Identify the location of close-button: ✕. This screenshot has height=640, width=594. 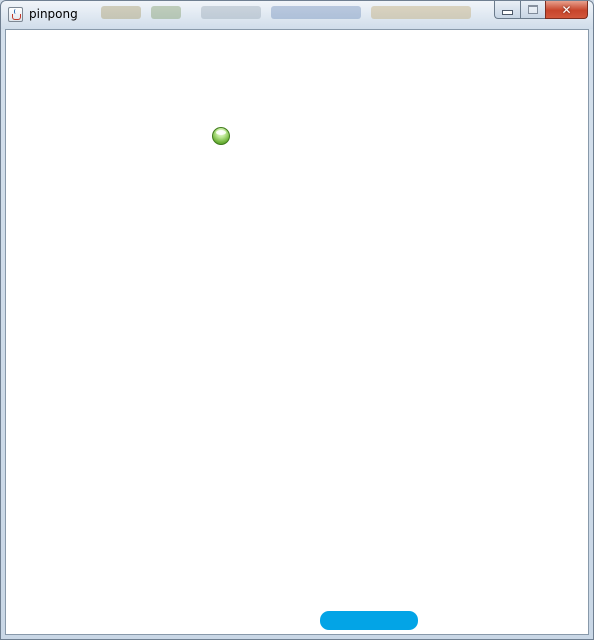
(566, 10).